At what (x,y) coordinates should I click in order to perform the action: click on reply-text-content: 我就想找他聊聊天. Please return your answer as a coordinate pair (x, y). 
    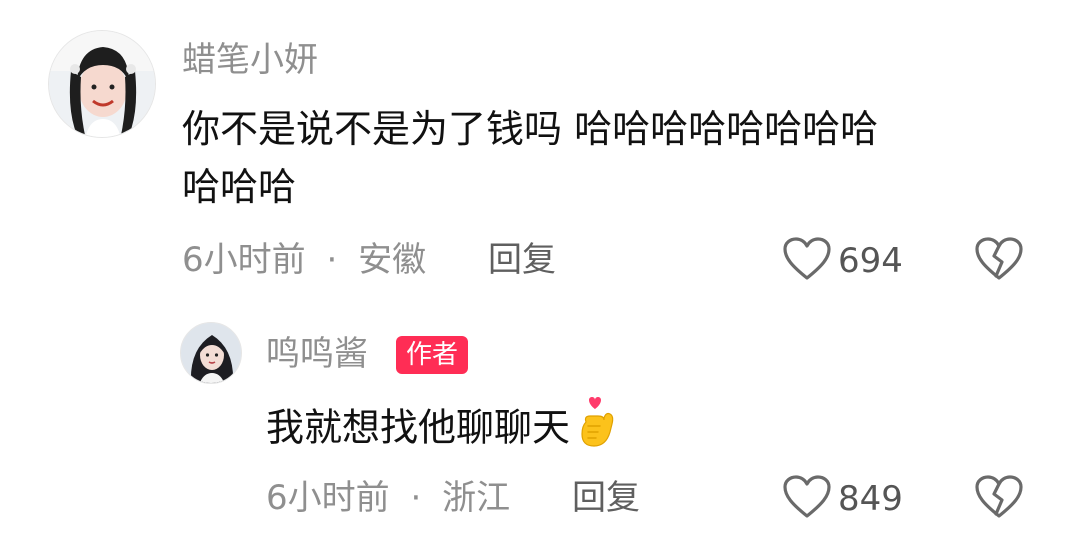
    Looking at the image, I should click on (418, 427).